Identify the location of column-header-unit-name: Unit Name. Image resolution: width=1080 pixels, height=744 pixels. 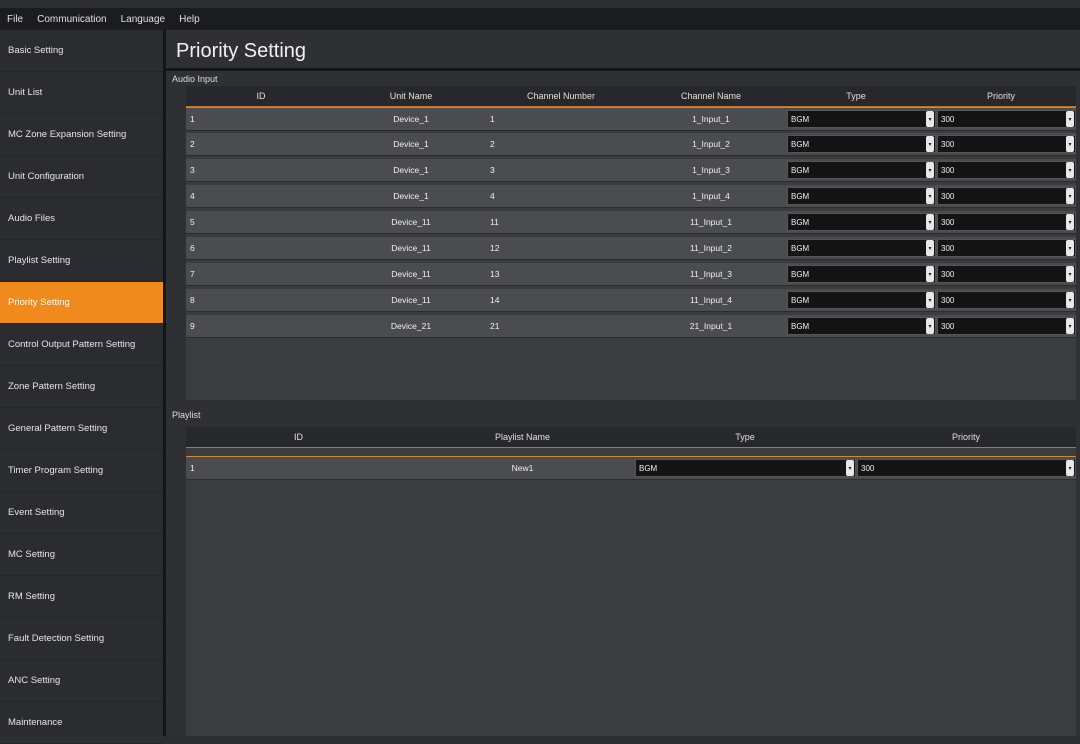
(411, 96).